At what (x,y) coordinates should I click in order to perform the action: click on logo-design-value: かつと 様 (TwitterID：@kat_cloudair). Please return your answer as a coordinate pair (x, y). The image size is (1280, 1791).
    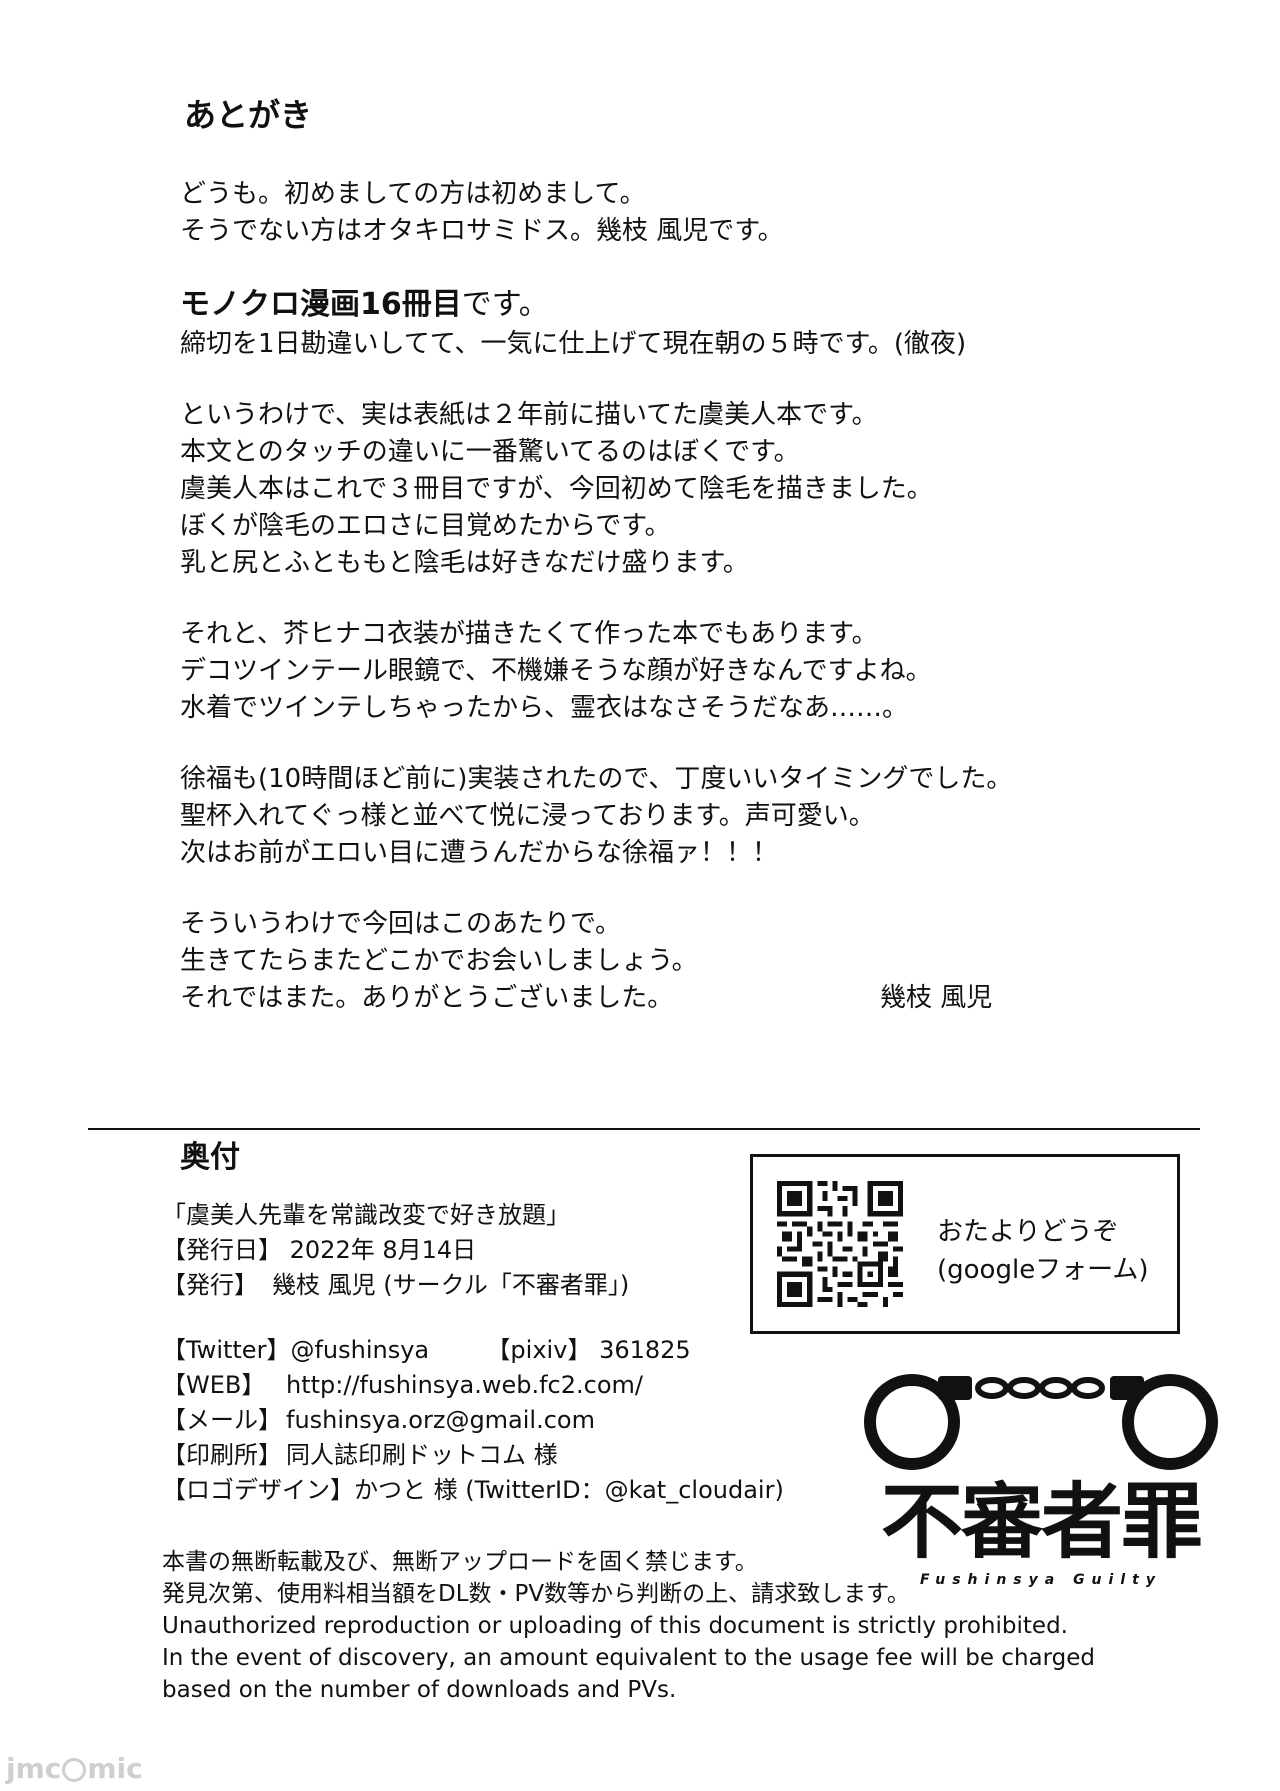
    Looking at the image, I should click on (569, 1490).